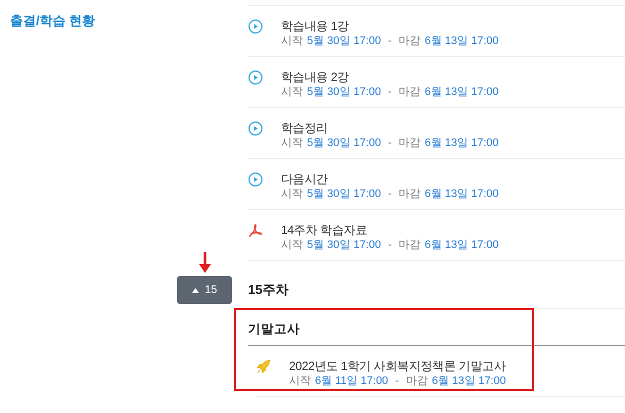 Image resolution: width=625 pixels, height=413 pixels. What do you see at coordinates (315, 77) in the screenshot?
I see `item-title: 학습내용 2강` at bounding box center [315, 77].